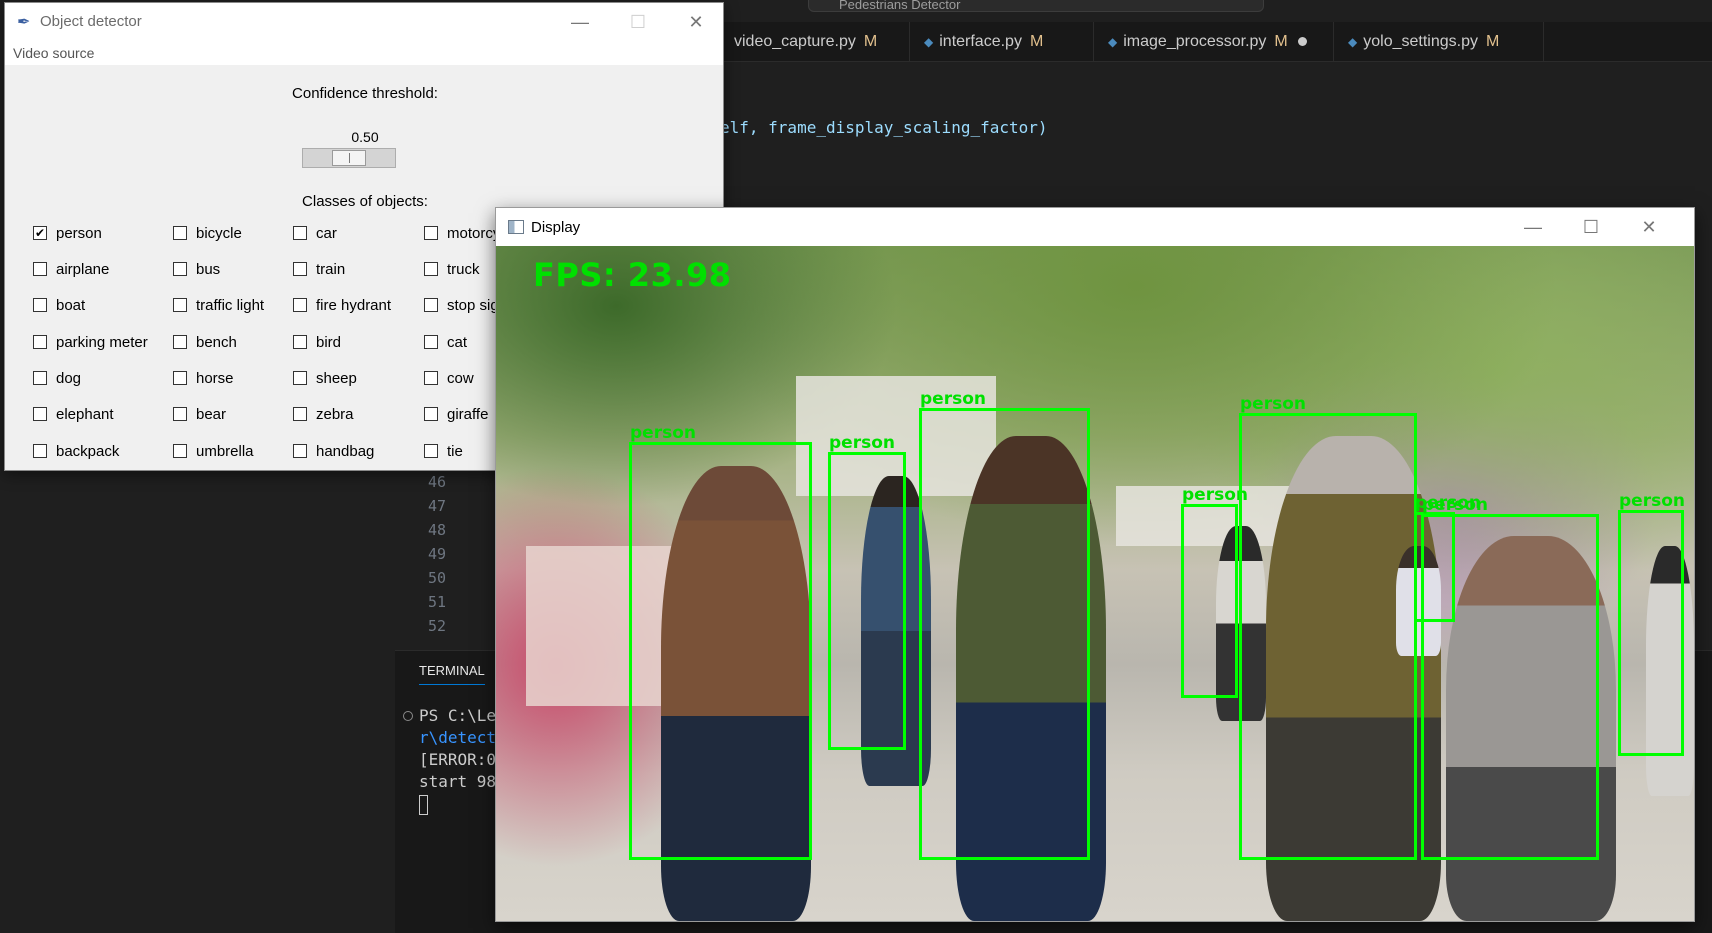 The image size is (1712, 933). I want to click on checkbox-label: umbrella, so click(225, 451).